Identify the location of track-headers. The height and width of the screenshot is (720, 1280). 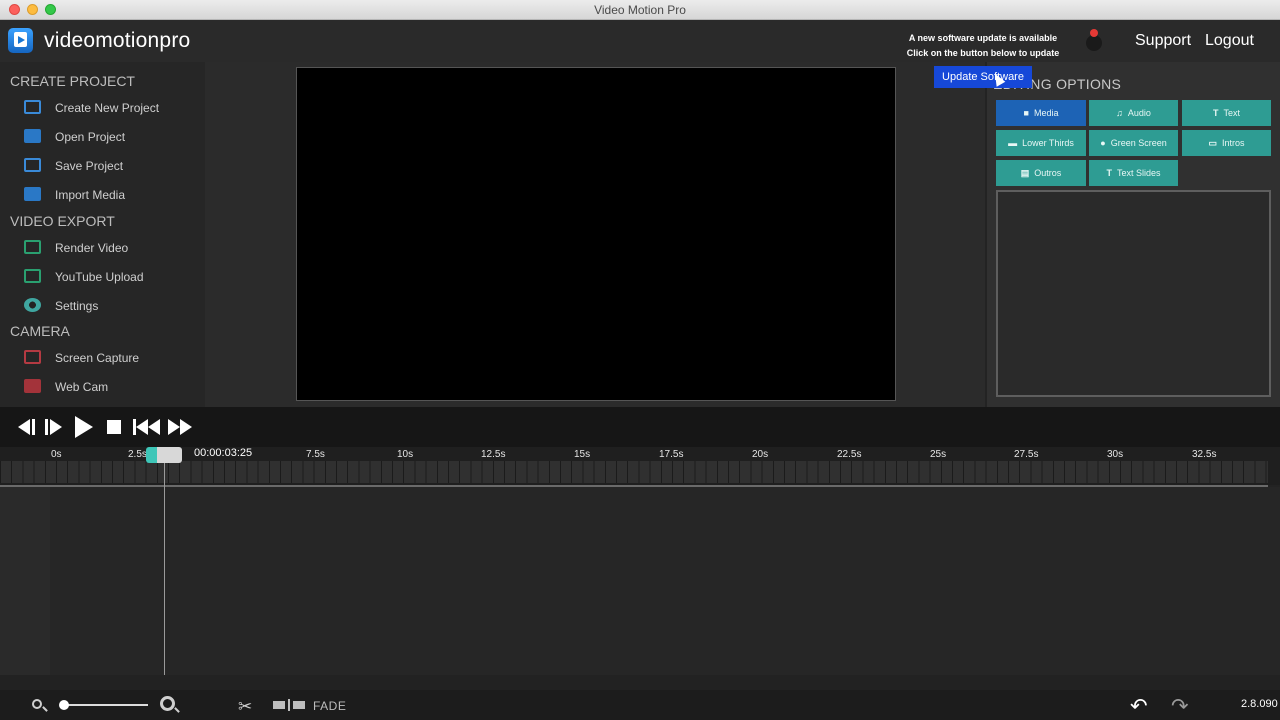
(25, 581).